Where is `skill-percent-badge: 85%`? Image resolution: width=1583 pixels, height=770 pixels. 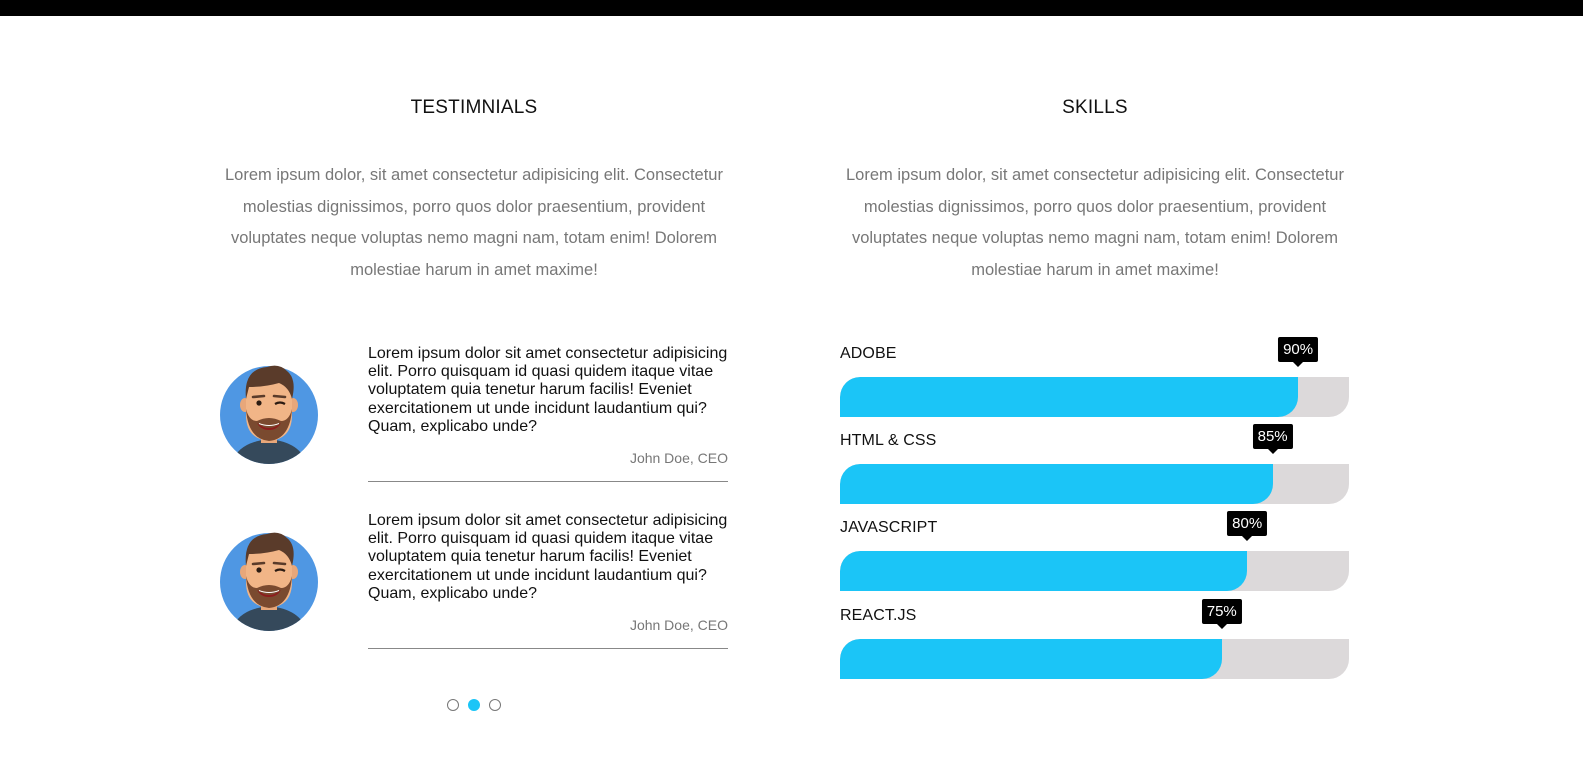
skill-percent-badge: 85% is located at coordinates (1272, 439).